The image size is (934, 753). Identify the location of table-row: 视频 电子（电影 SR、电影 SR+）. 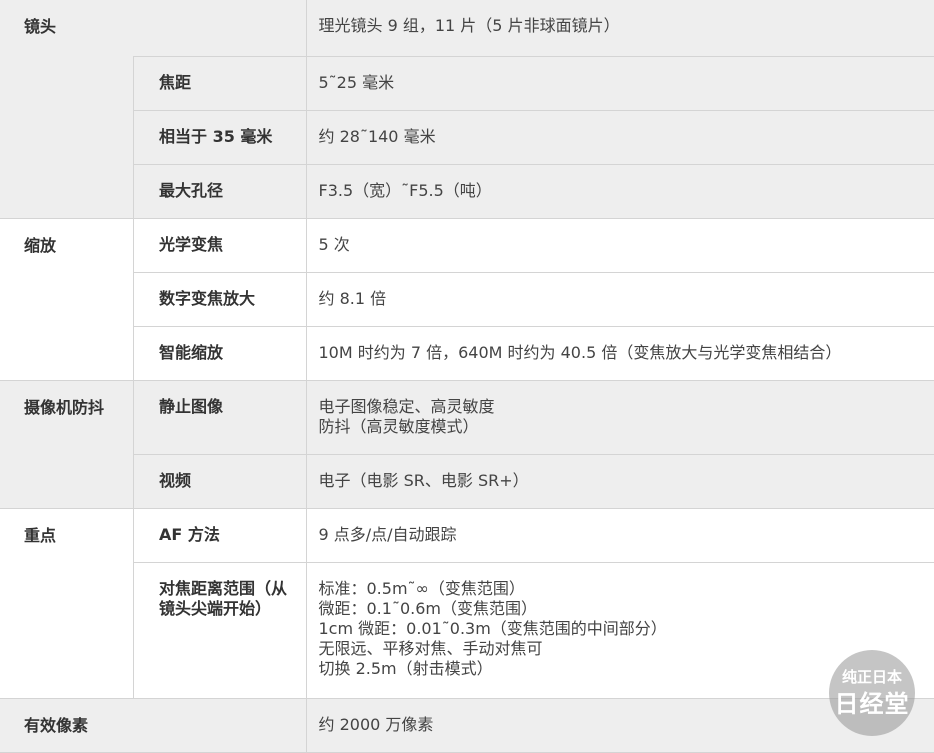
(467, 481).